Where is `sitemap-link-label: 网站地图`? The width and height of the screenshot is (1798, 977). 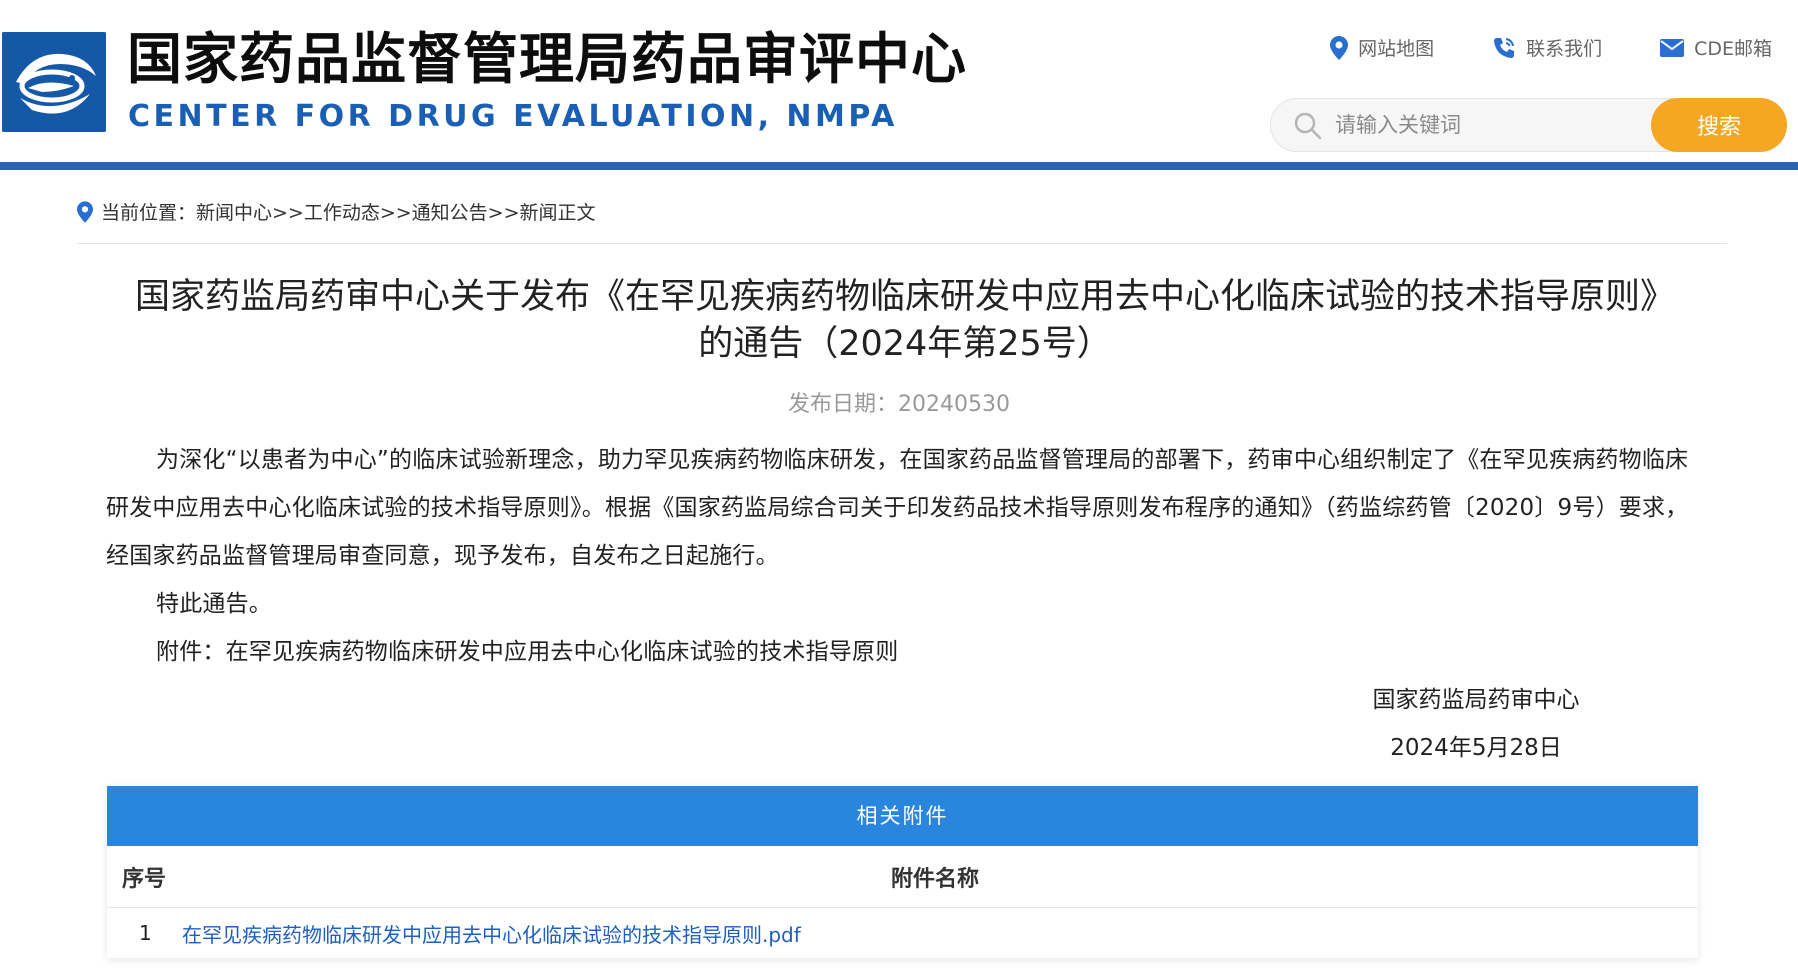 sitemap-link-label: 网站地图 is located at coordinates (1396, 49).